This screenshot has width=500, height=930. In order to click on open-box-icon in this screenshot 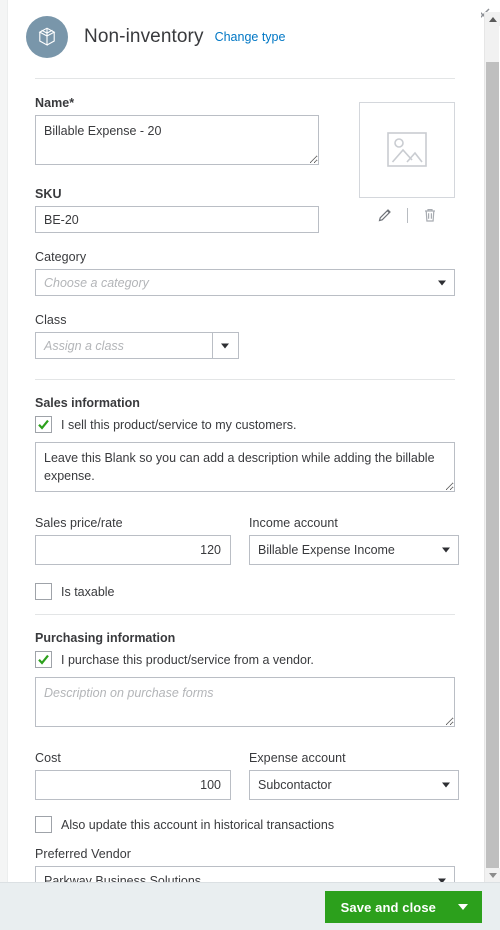, I will do `click(47, 37)`.